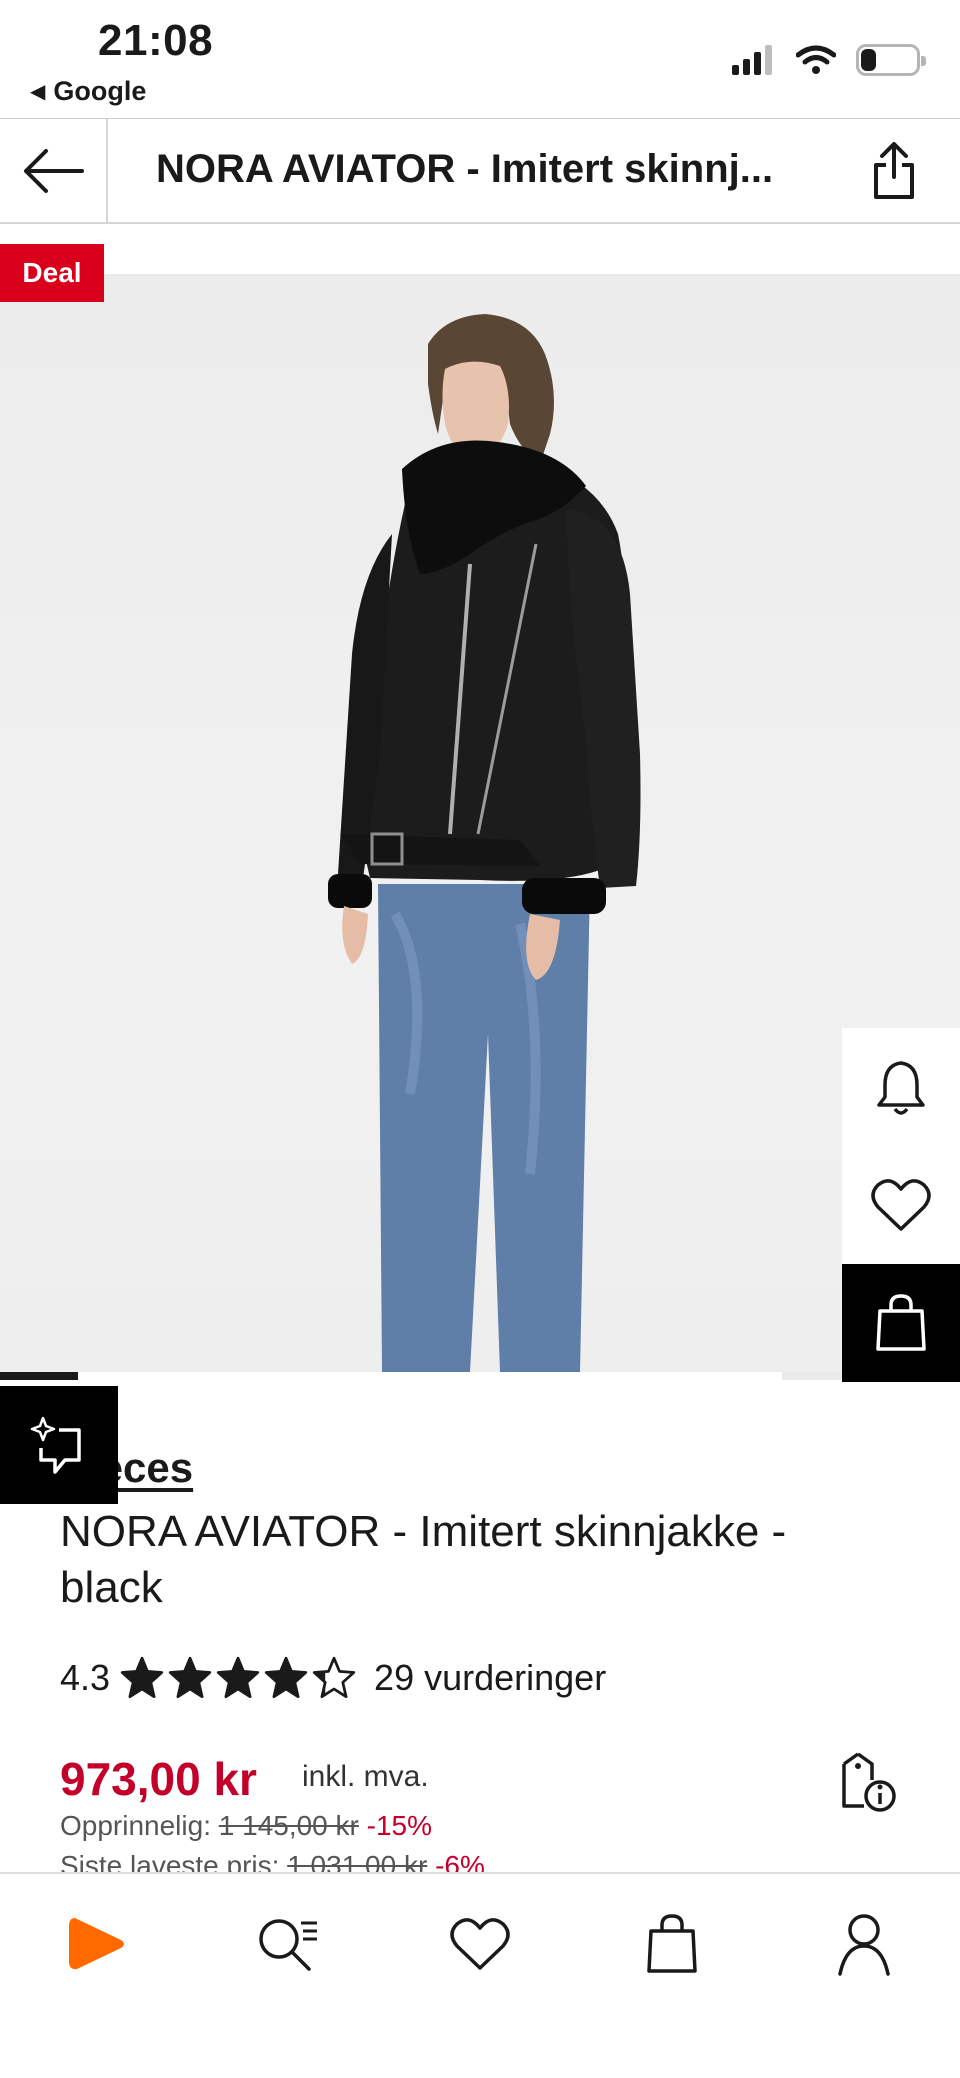 This screenshot has width=960, height=2078. I want to click on bottom-navigation, so click(480, 1975).